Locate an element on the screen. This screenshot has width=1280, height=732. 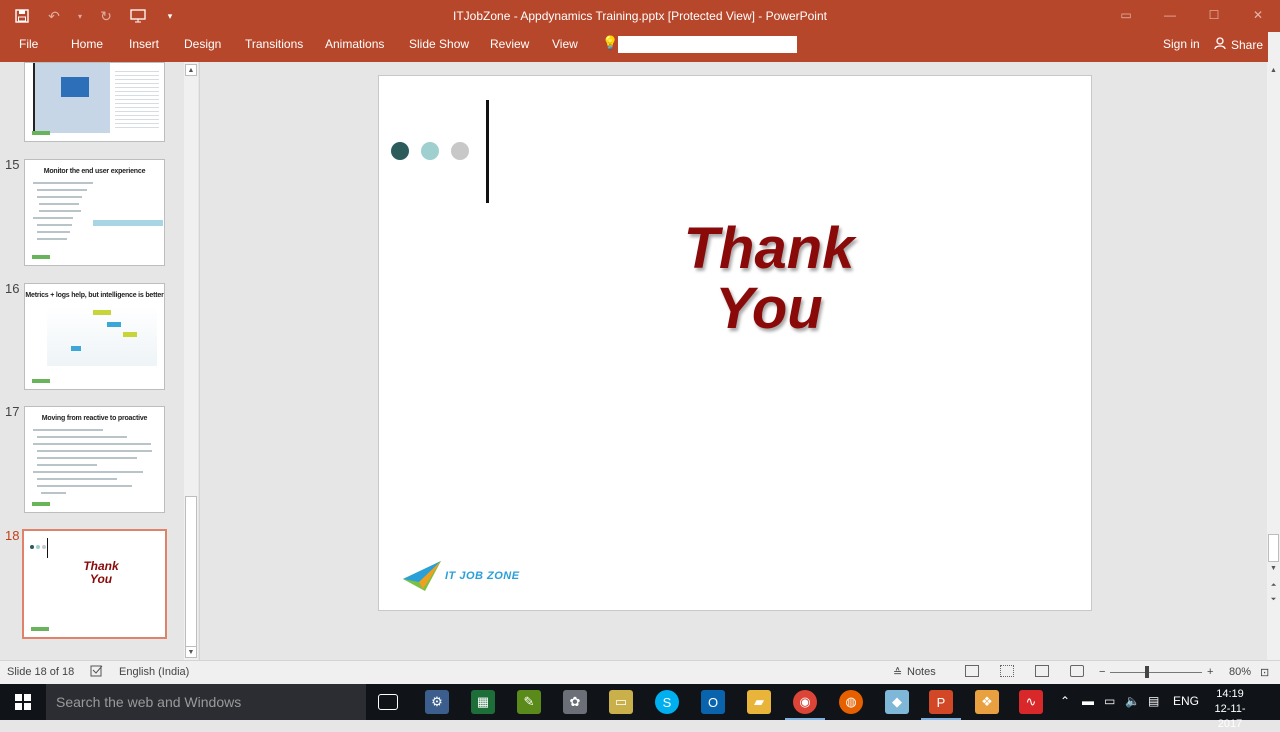
notes-icon: ≙ is located at coordinates (897, 672).